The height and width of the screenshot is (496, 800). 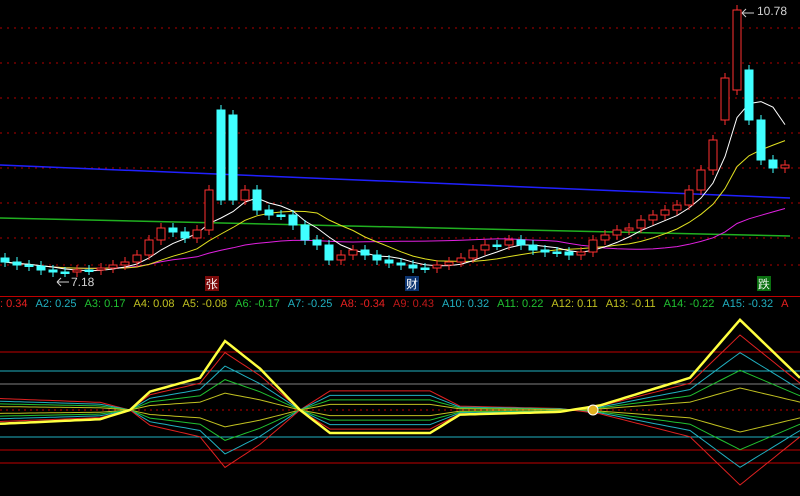 What do you see at coordinates (764, 283) in the screenshot?
I see `signal-tag: 跌` at bounding box center [764, 283].